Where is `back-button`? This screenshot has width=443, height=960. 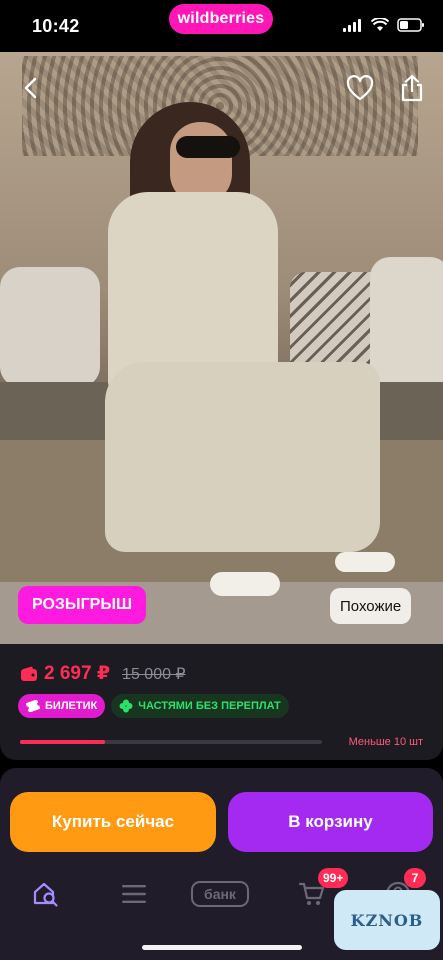
back-button is located at coordinates (30, 88).